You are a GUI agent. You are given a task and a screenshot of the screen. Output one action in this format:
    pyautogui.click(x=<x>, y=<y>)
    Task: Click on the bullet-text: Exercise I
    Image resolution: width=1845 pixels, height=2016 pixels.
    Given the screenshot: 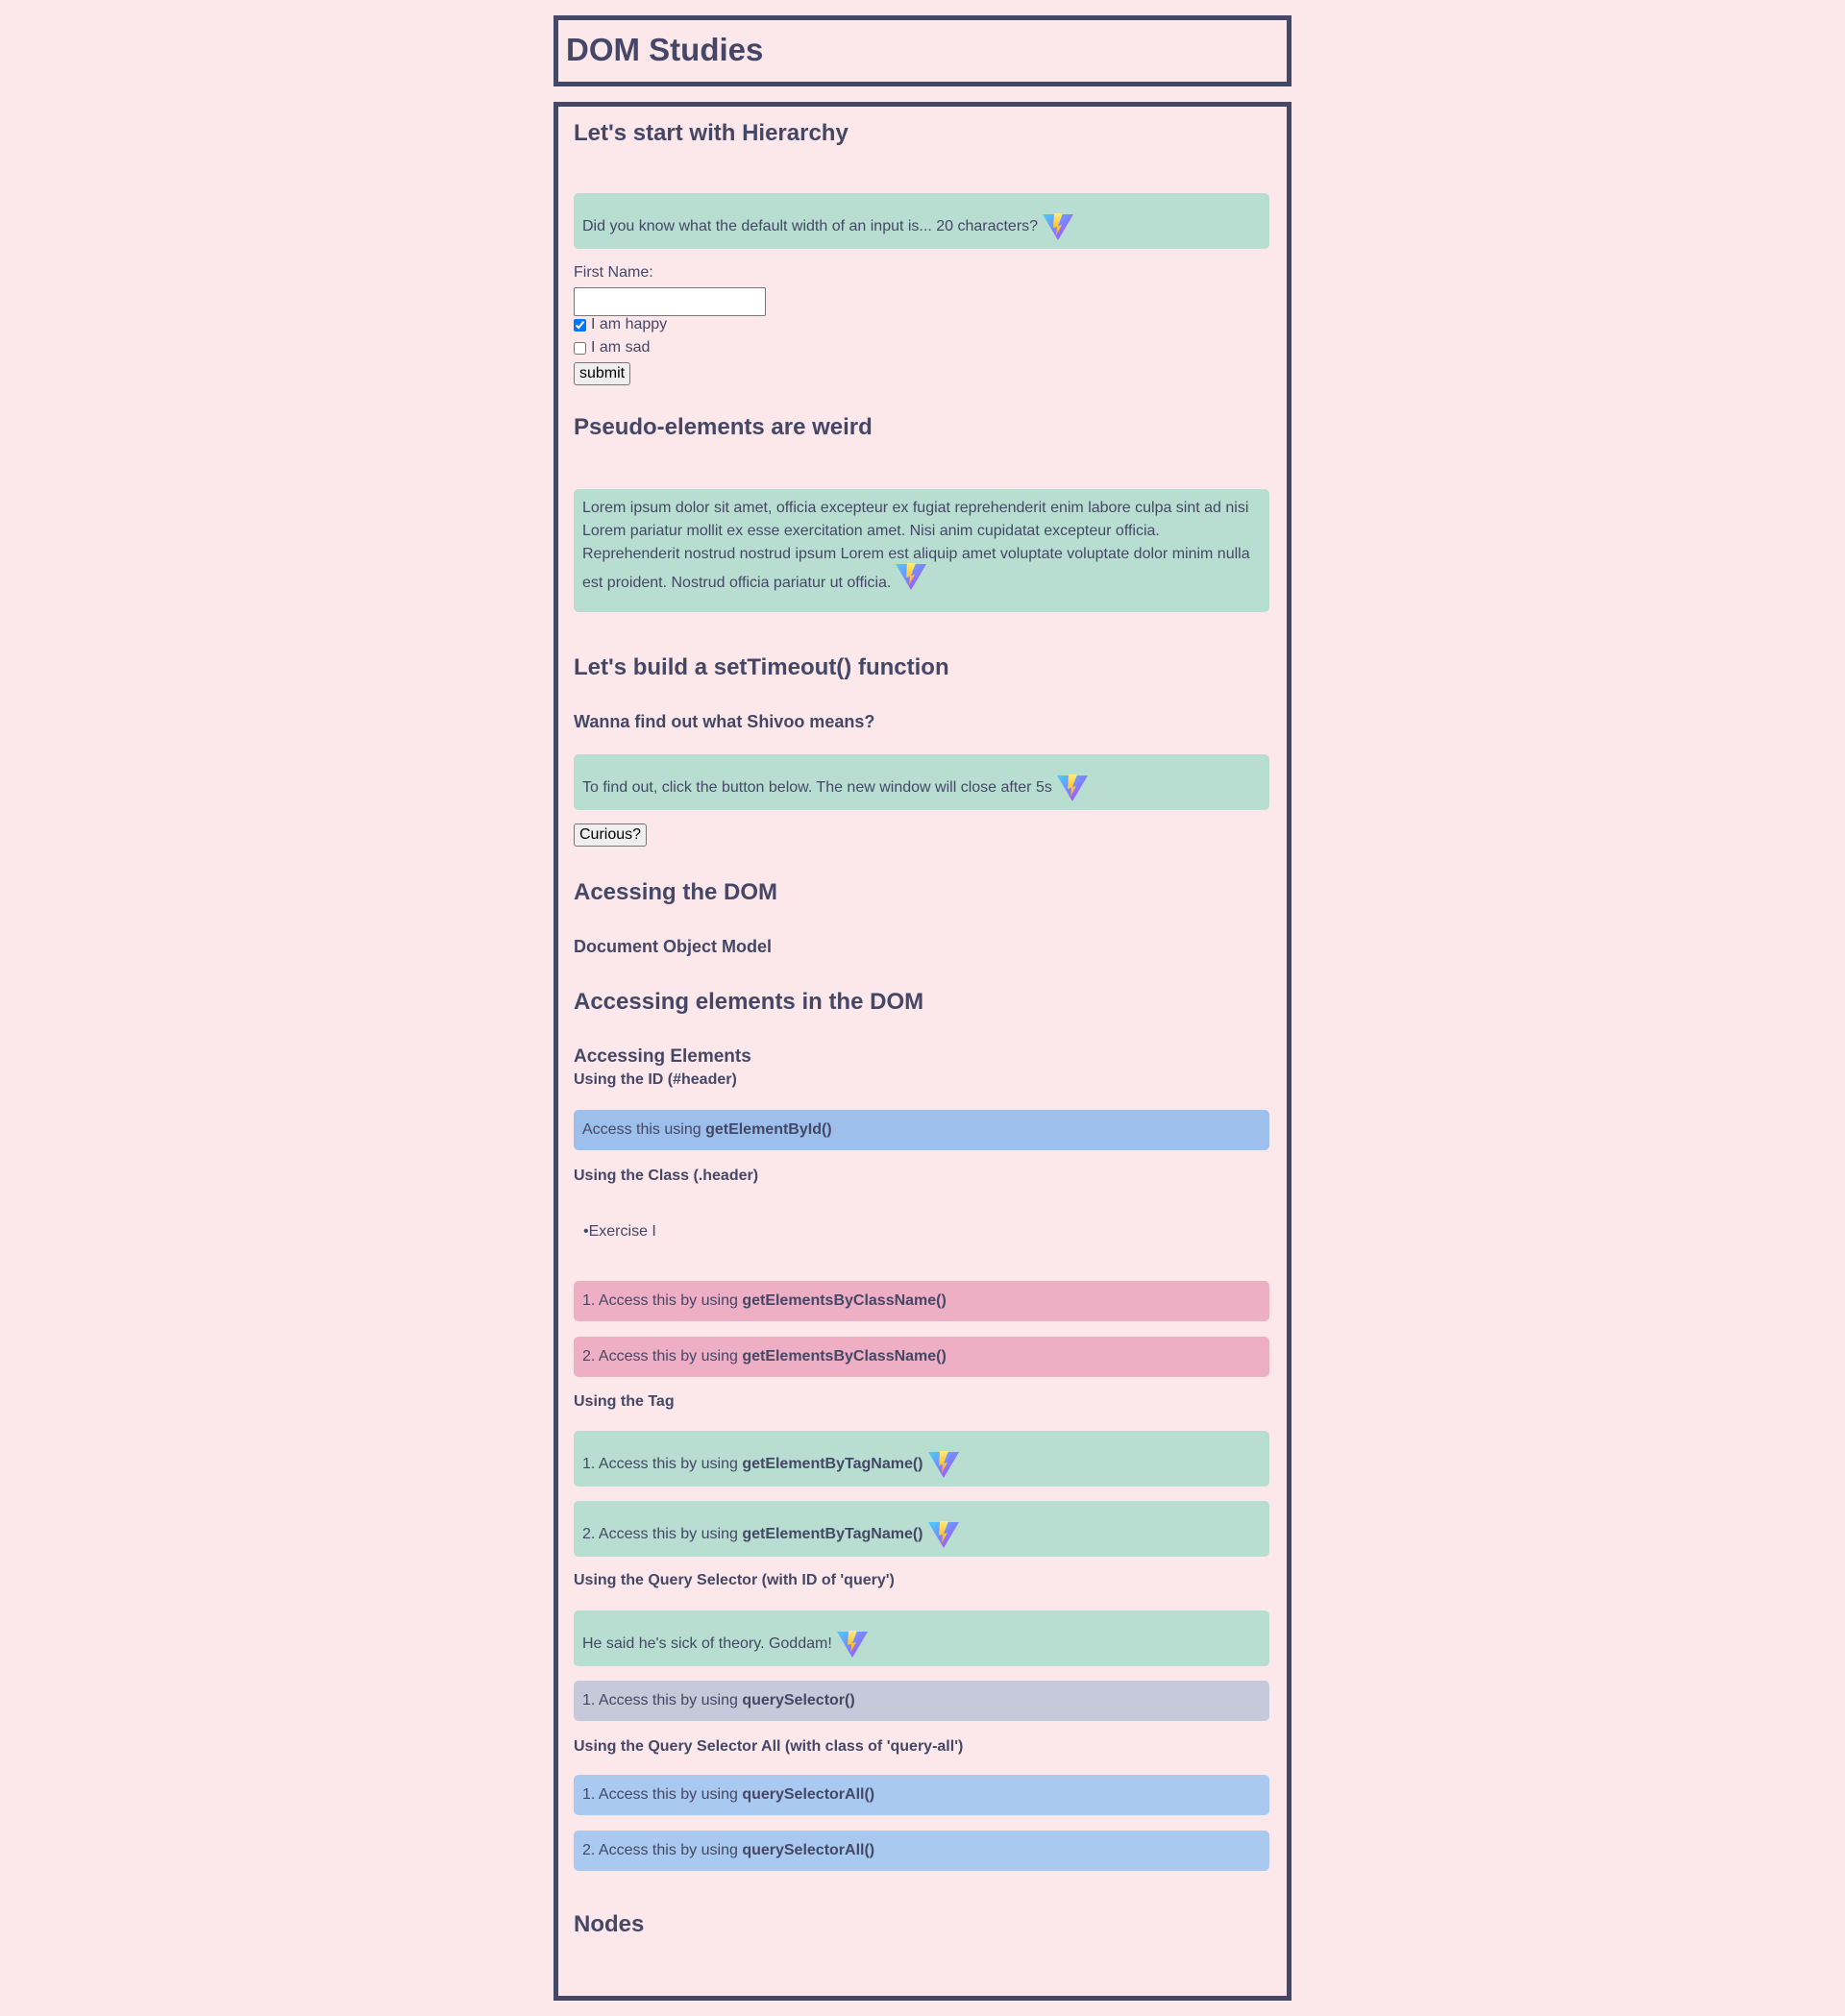 What is the action you would take?
    pyautogui.click(x=622, y=1231)
    